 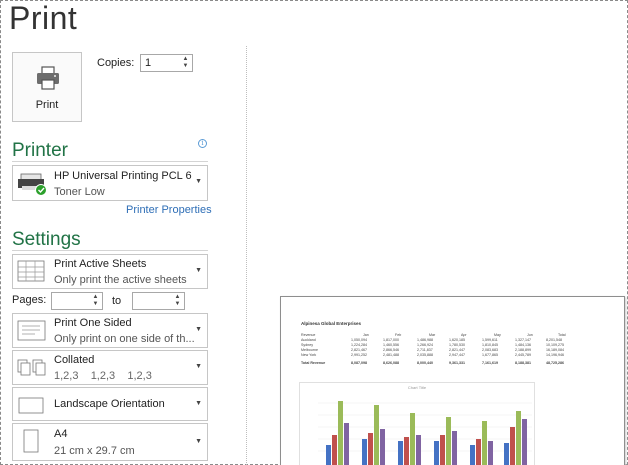 I want to click on collation-select: Collated 1,2,3 1,2,3 1,2,3 ▼, so click(x=110, y=367).